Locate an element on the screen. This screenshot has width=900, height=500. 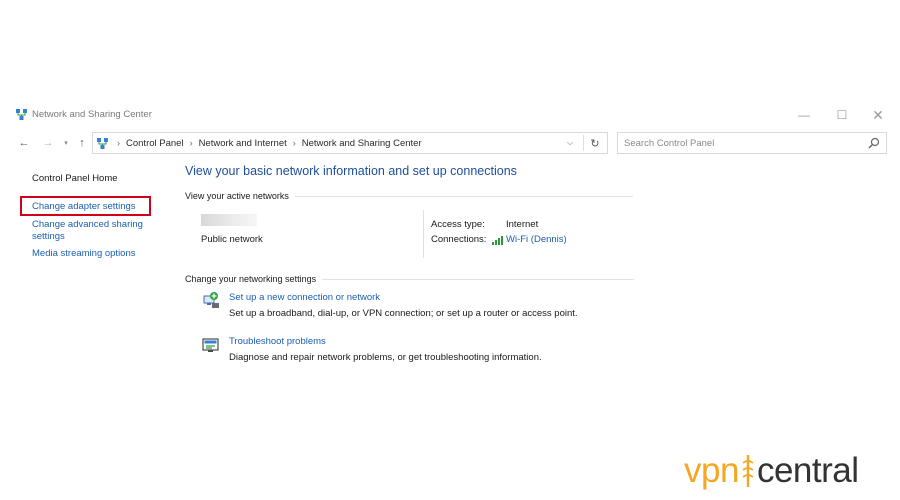
title-bar: Network and Sharing Center — ☐ ✕ is located at coordinates (450, 115).